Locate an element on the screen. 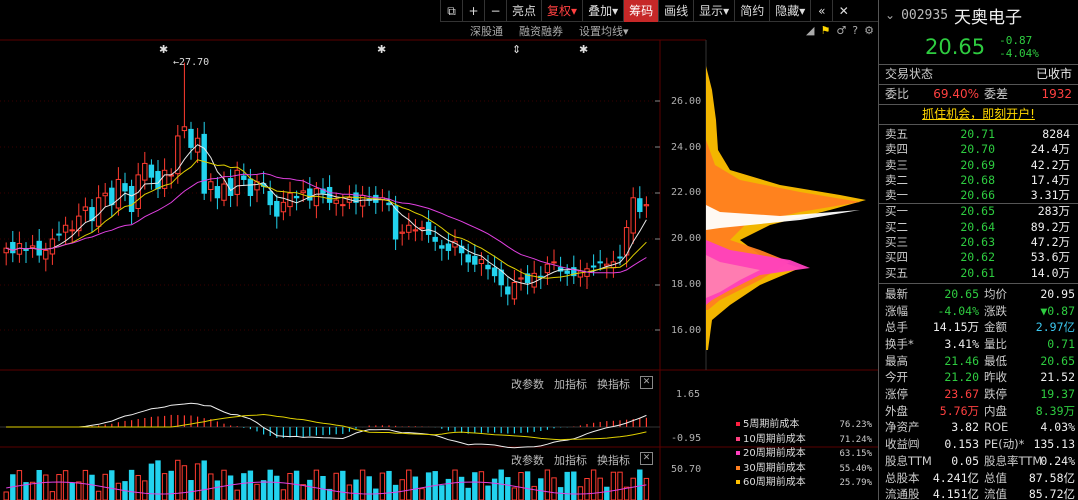 Image resolution: width=1078 pixels, height=500 pixels. stat-value: 3.41% is located at coordinates (961, 344).